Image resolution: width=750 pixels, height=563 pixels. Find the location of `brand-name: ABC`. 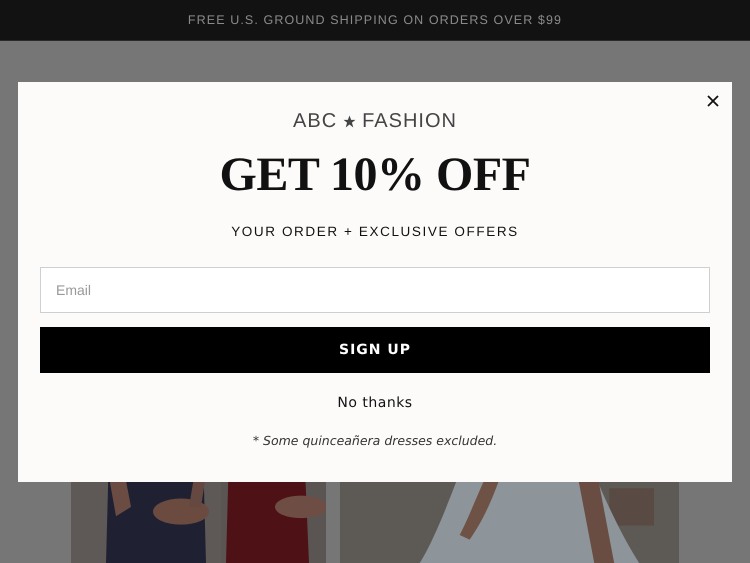

brand-name: ABC is located at coordinates (315, 121).